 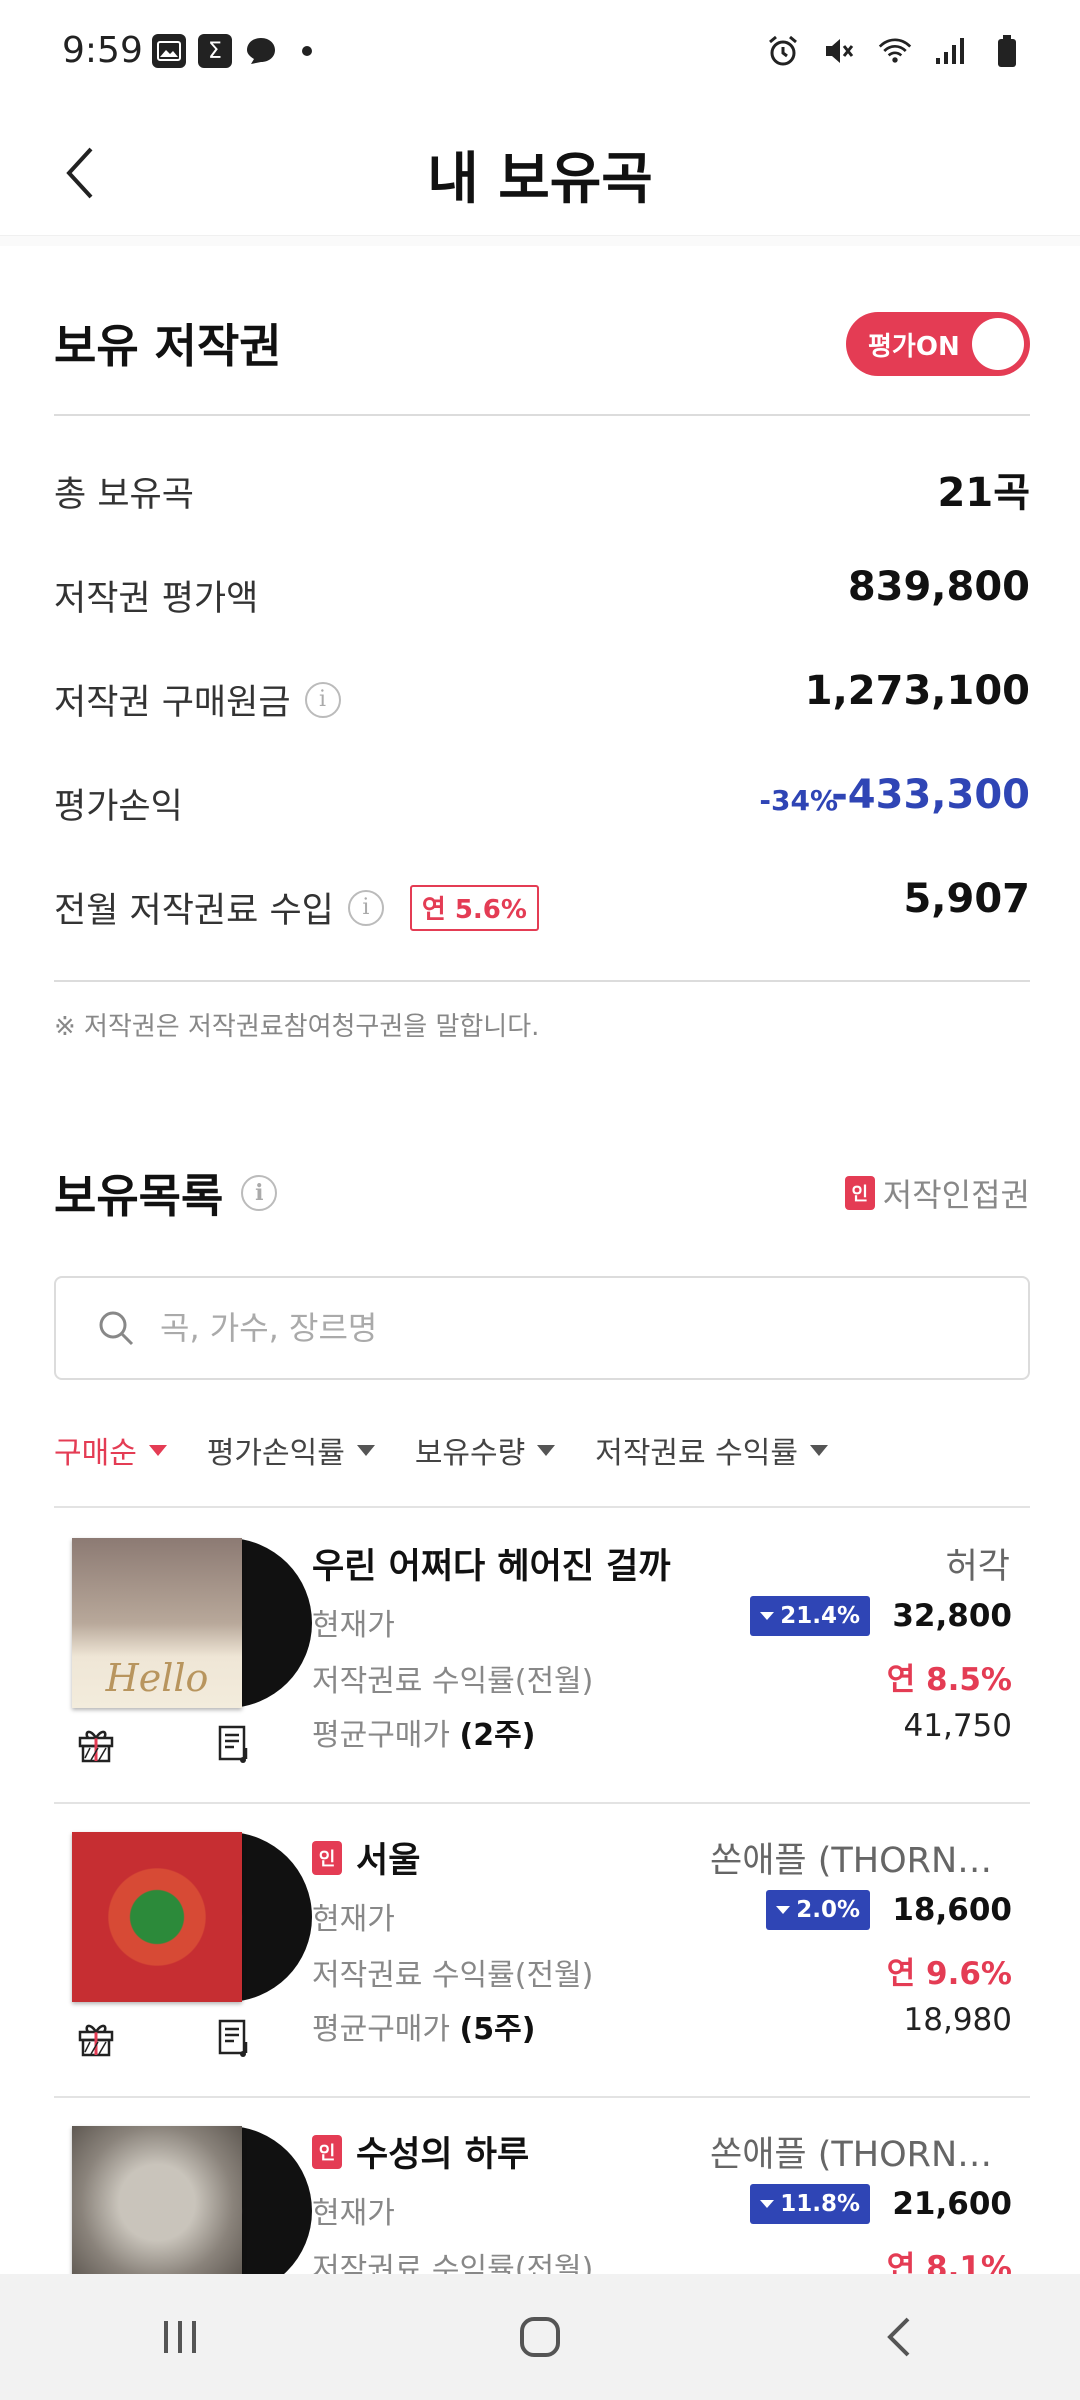 What do you see at coordinates (951, 51) in the screenshot?
I see `signal-icon` at bounding box center [951, 51].